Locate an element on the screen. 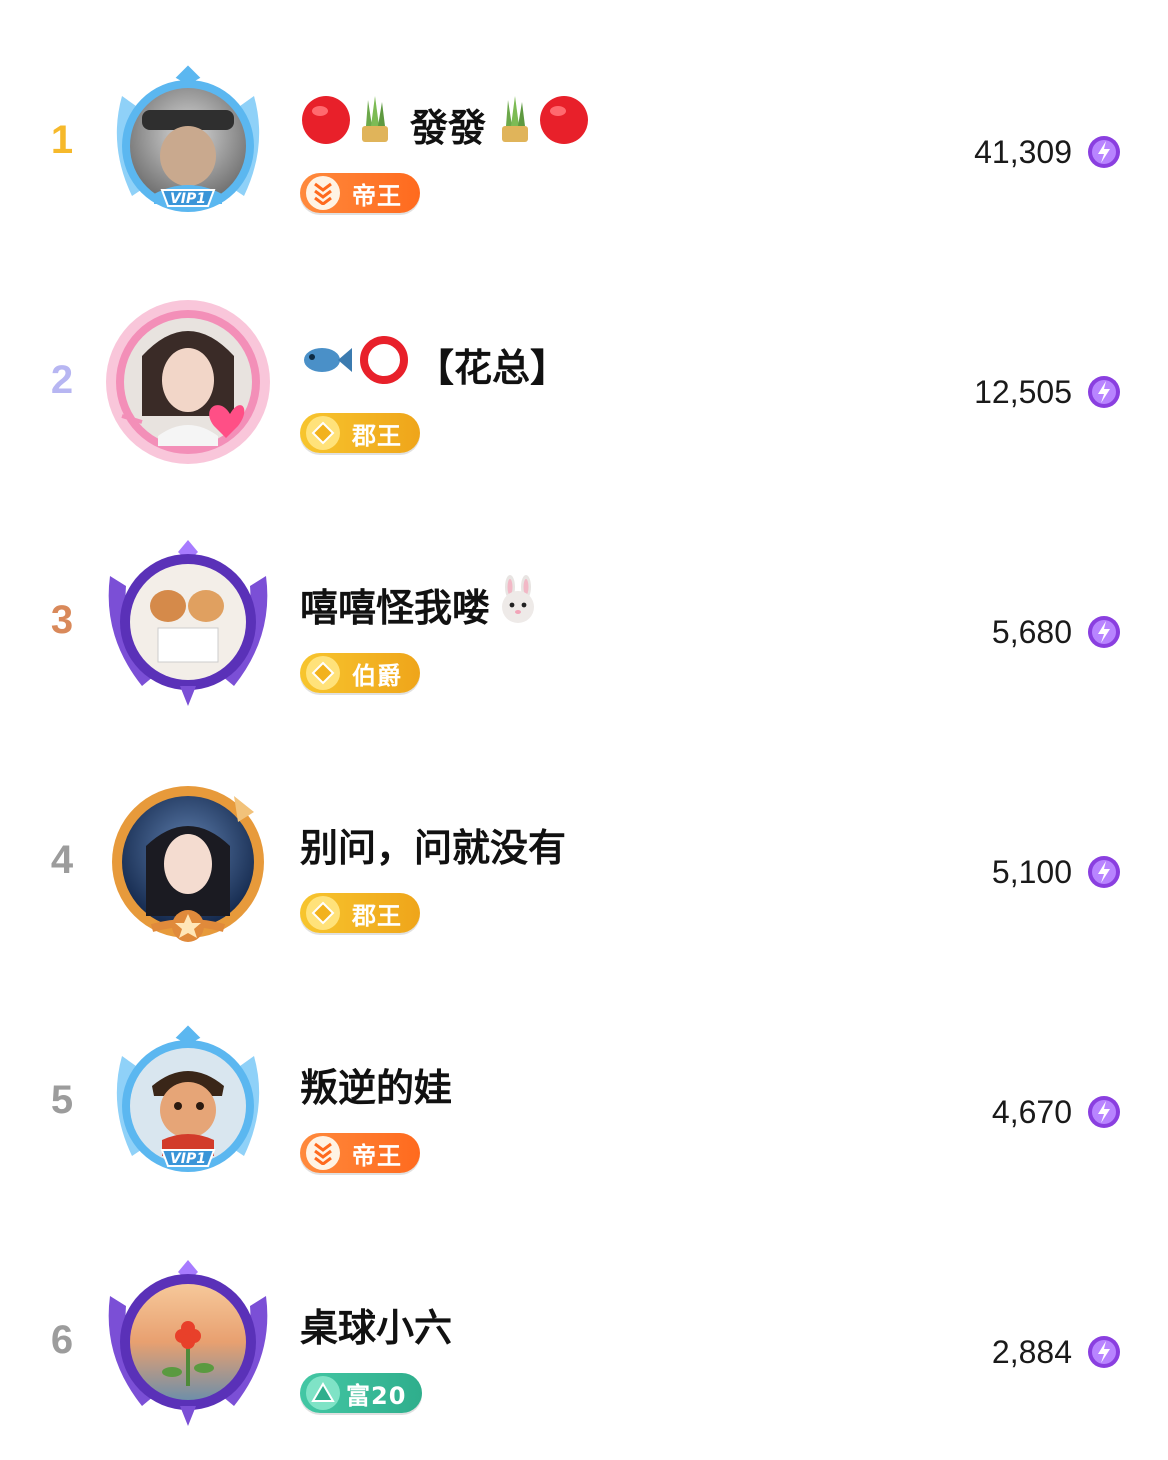  level-badge: 伯爵 is located at coordinates (360, 673).